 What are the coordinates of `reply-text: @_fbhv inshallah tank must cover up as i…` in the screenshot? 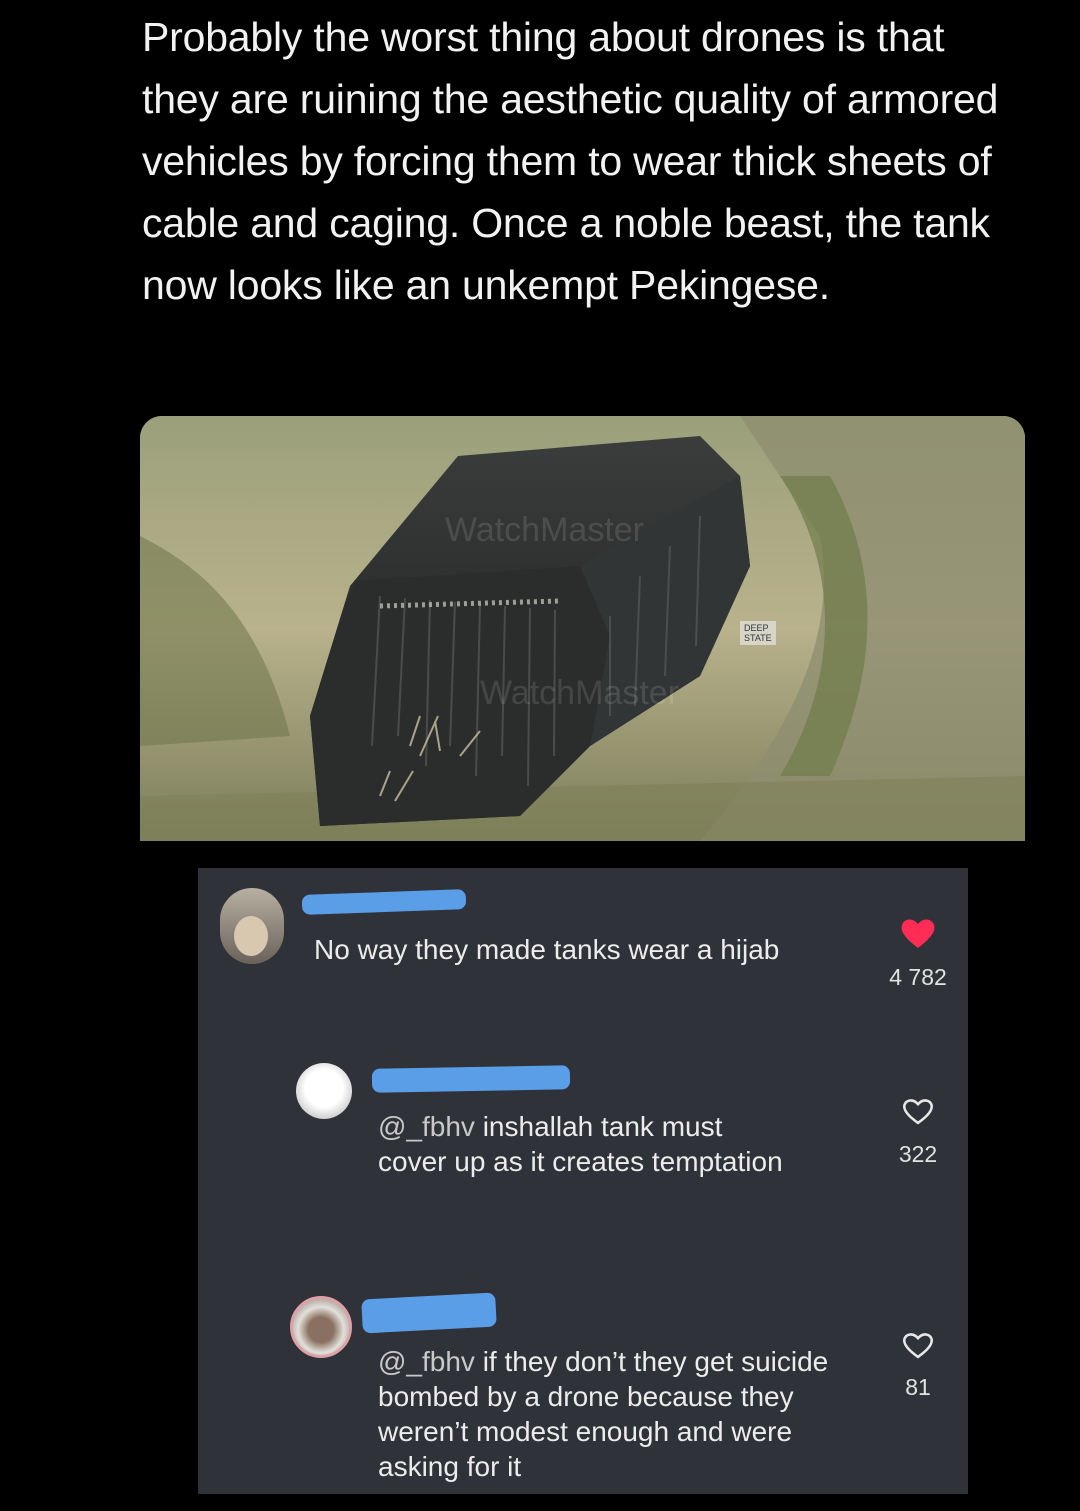 It's located at (588, 1144).